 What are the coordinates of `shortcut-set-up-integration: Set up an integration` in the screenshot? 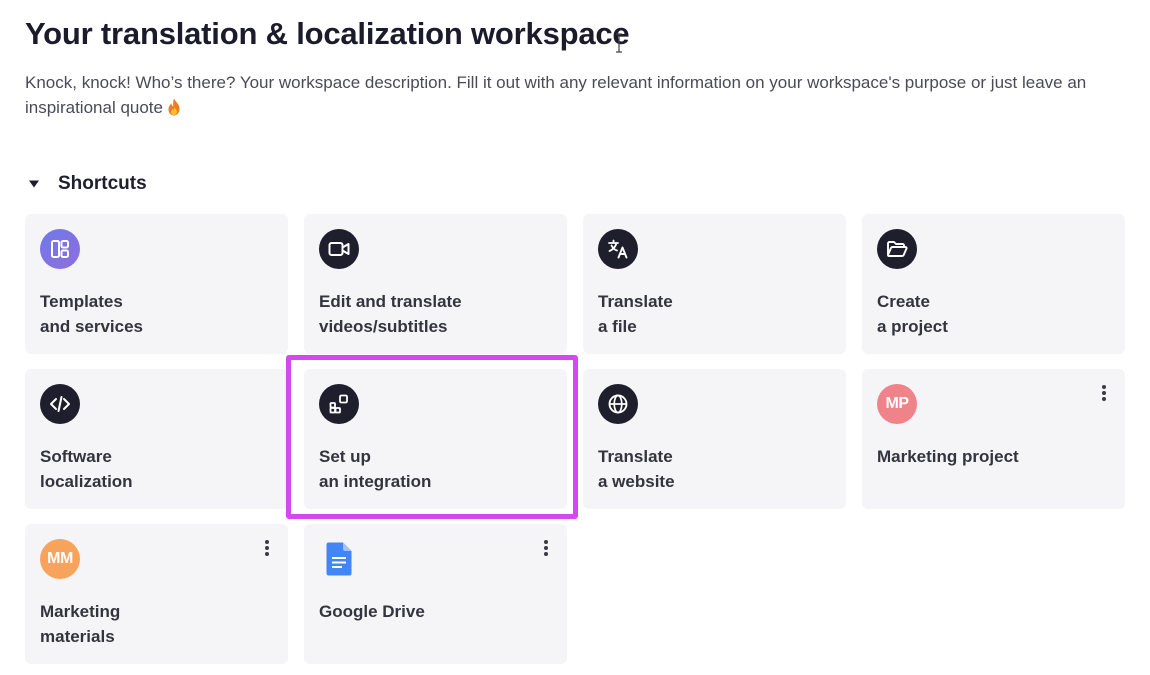 It's located at (435, 439).